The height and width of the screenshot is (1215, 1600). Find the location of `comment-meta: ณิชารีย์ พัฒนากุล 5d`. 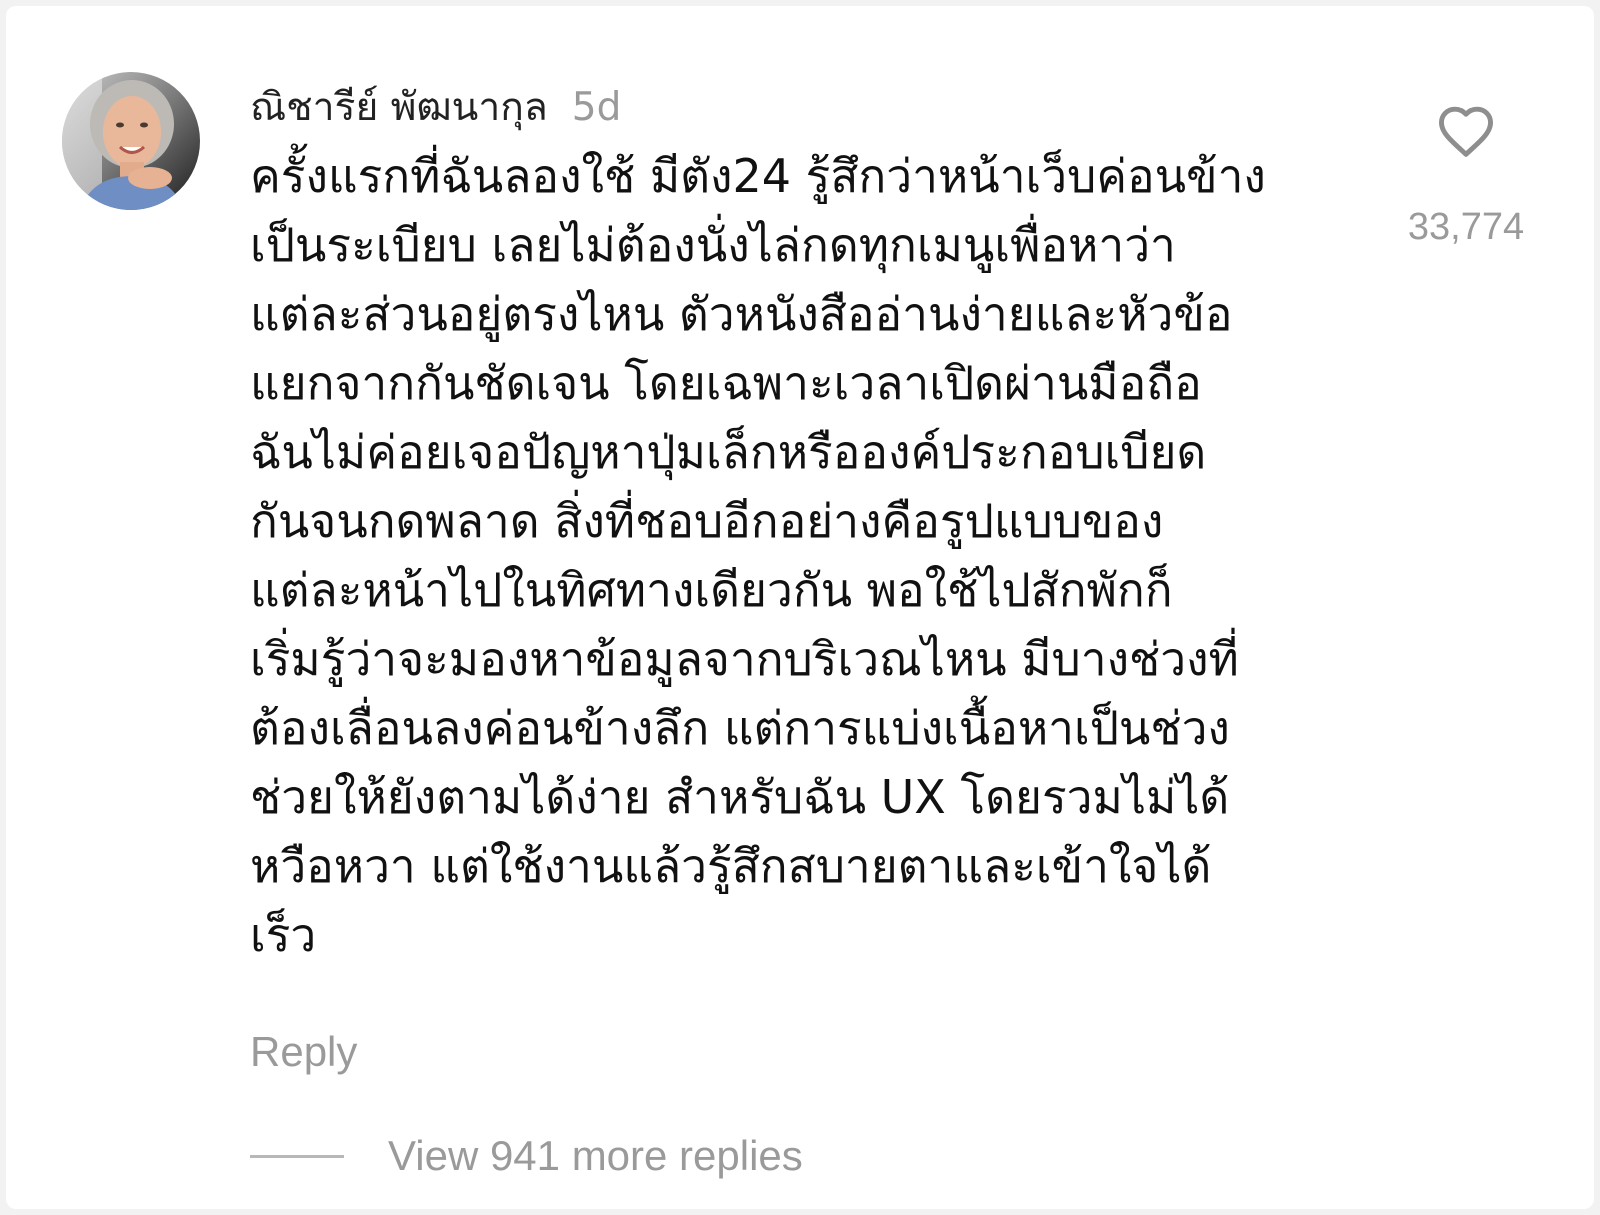

comment-meta: ณิชารีย์ พัฒนากุล 5d is located at coordinates (810, 106).